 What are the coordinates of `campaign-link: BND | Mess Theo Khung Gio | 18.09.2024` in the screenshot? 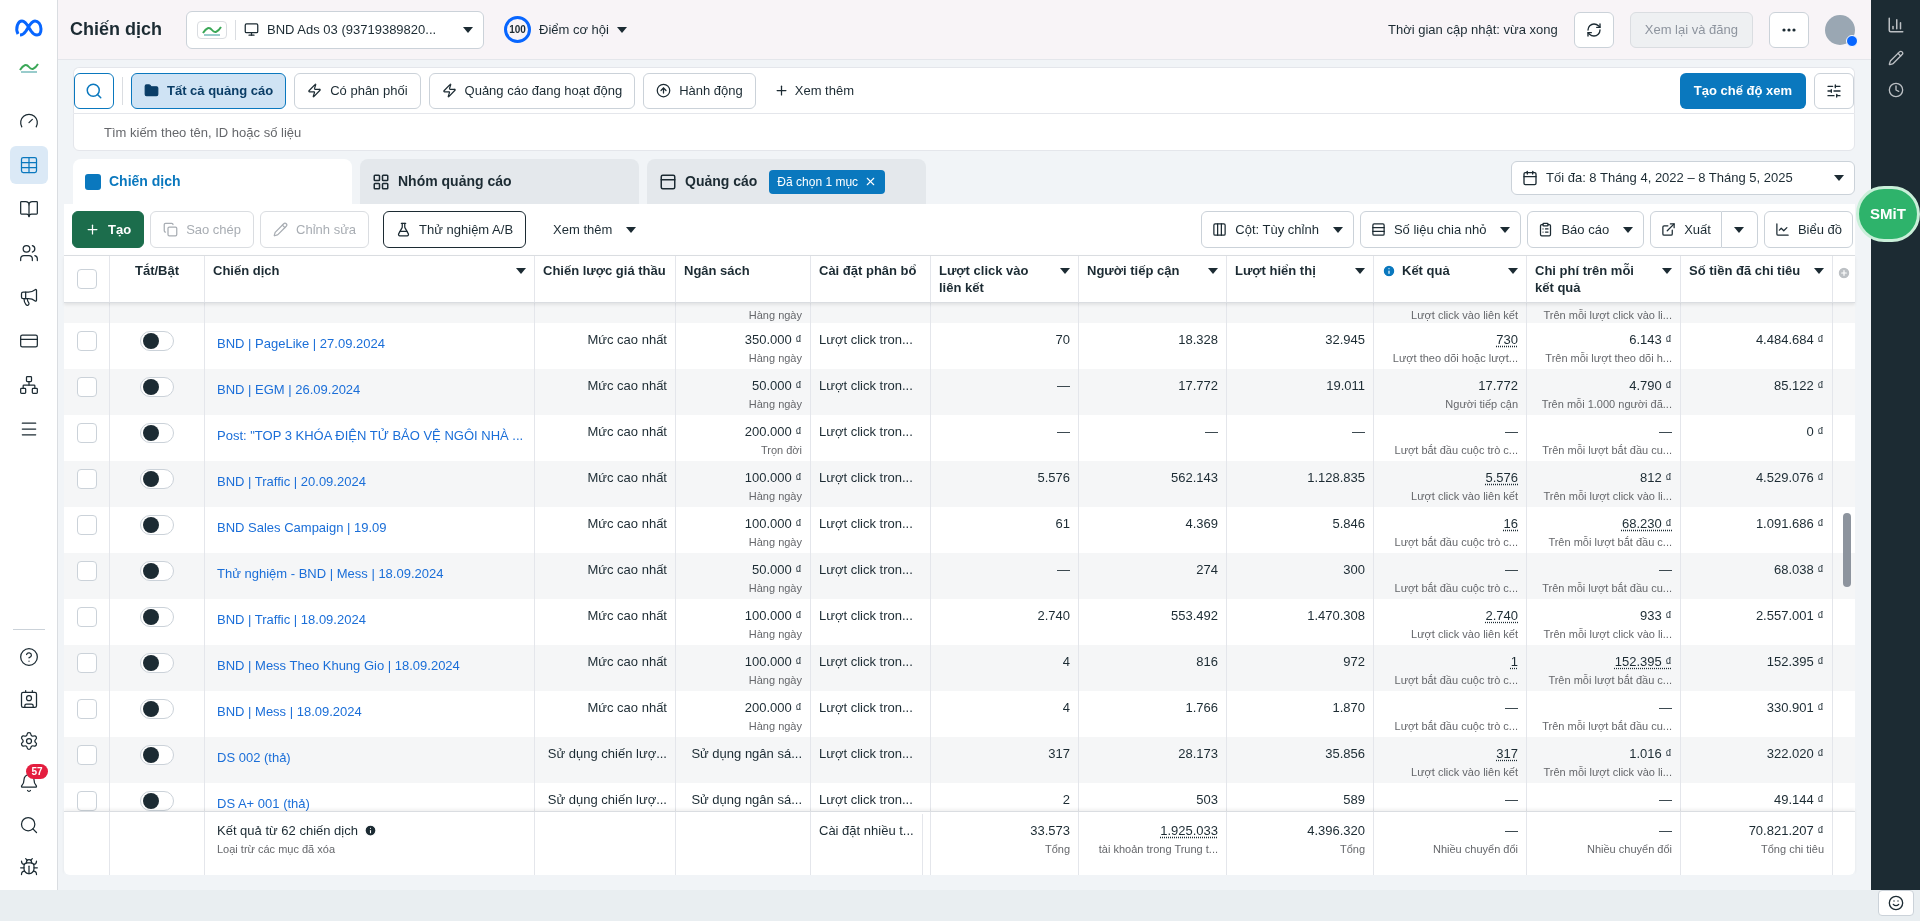 It's located at (338, 665).